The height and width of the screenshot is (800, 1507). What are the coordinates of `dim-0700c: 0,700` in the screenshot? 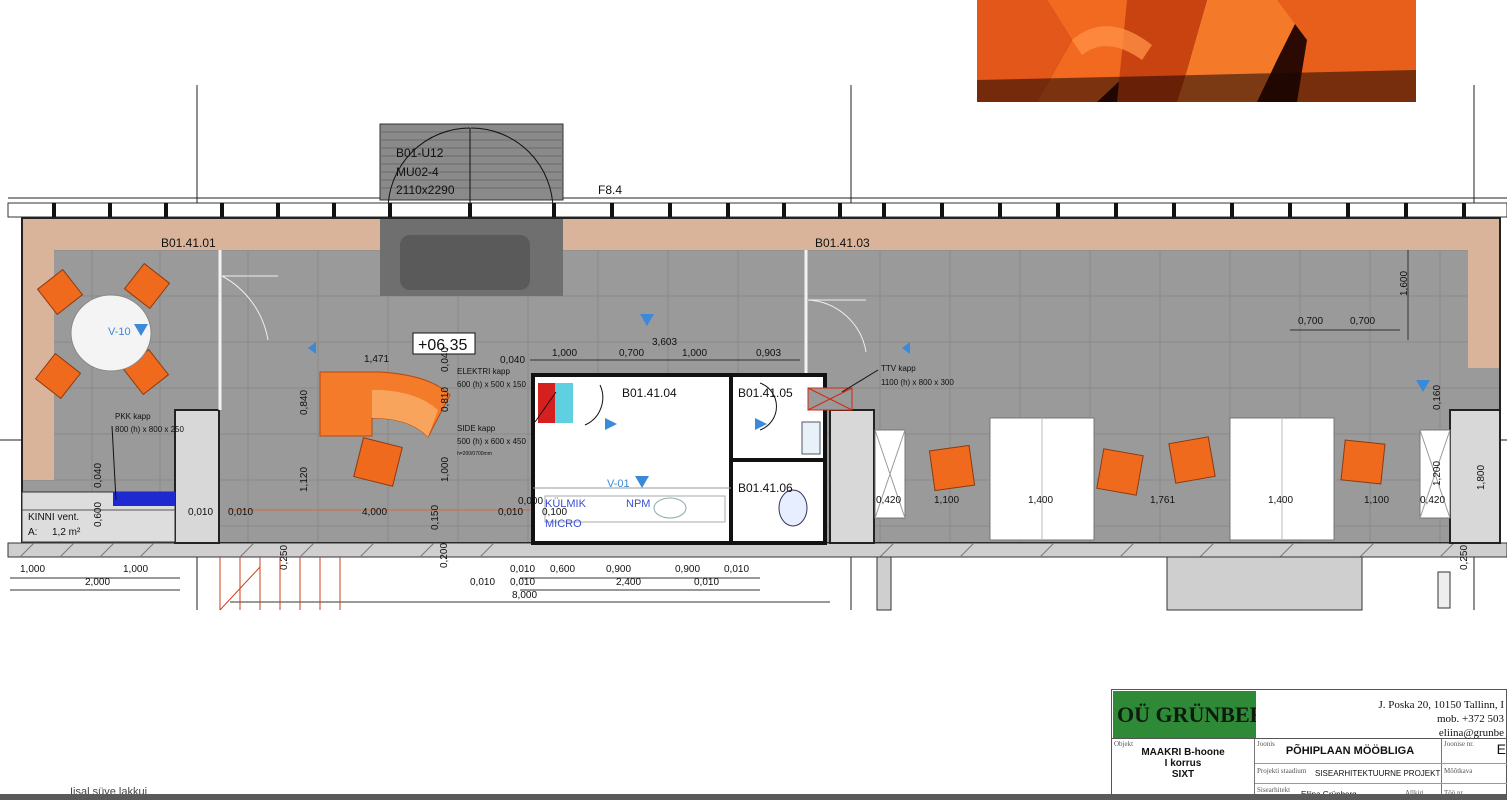 It's located at (1362, 321).